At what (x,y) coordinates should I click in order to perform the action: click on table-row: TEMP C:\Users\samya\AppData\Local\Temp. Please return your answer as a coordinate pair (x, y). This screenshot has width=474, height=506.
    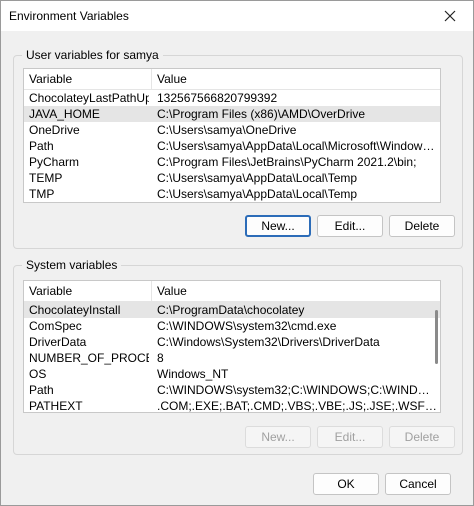
    Looking at the image, I should click on (232, 178).